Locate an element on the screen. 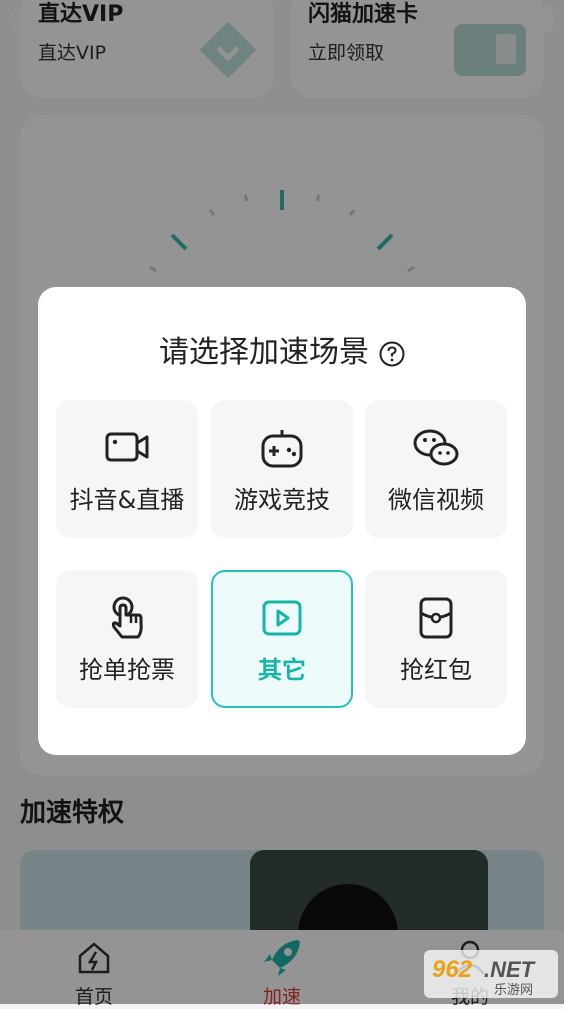  tile-label: 抢单抢票 is located at coordinates (127, 670).